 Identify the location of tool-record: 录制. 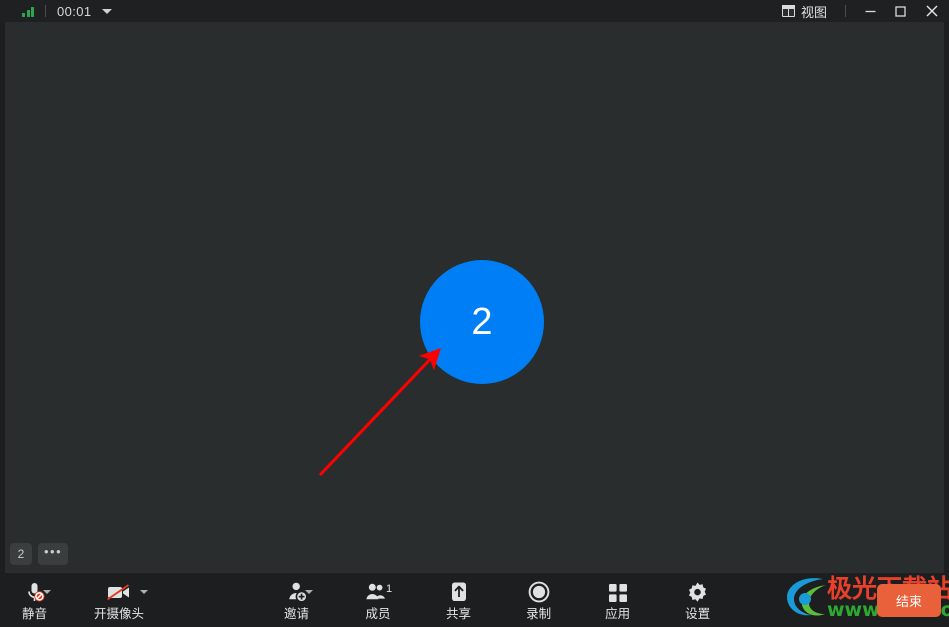
(538, 600).